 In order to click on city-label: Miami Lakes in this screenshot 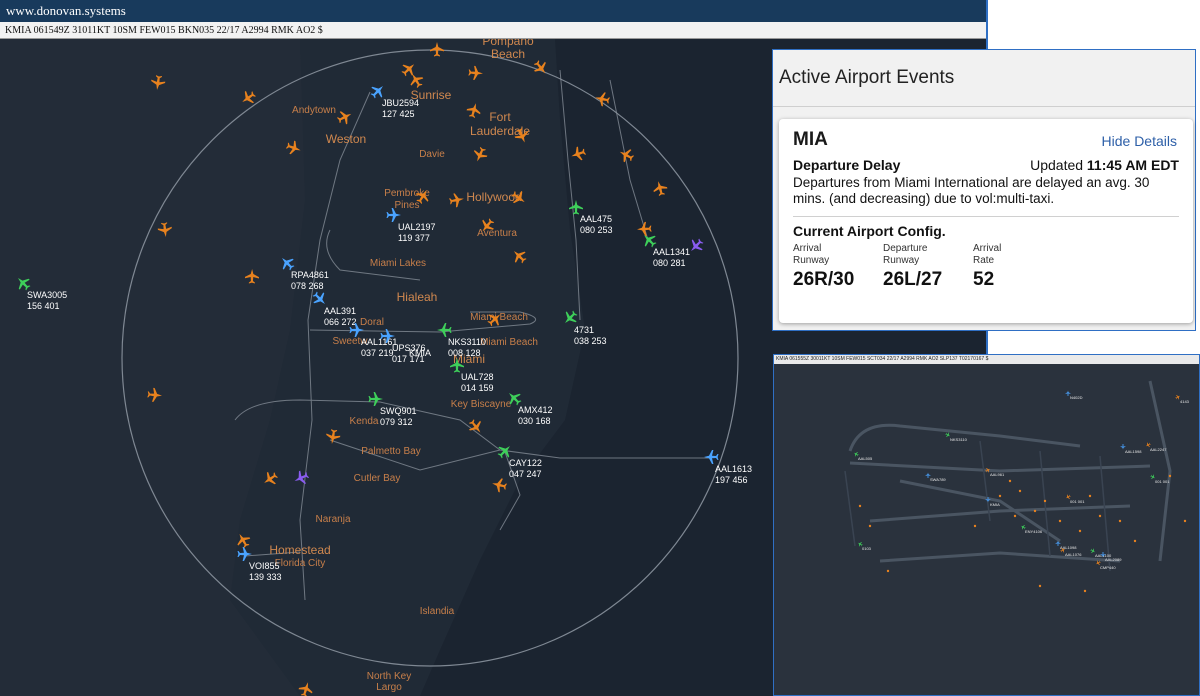, I will do `click(398, 263)`.